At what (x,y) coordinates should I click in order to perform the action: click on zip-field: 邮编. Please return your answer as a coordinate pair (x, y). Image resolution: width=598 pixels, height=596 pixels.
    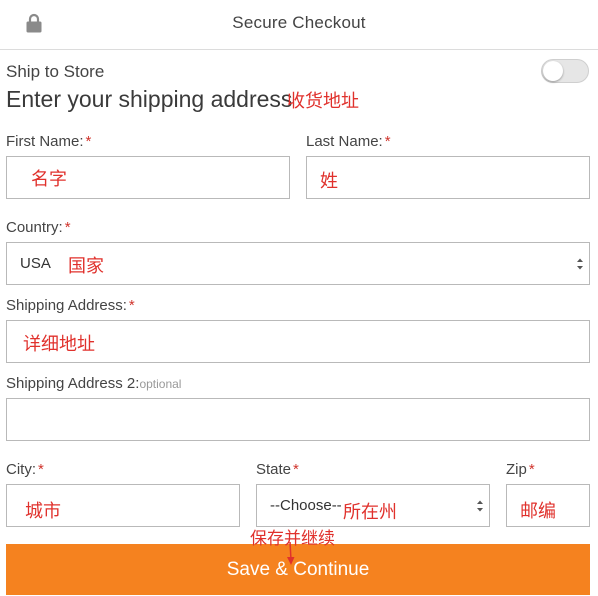
    Looking at the image, I should click on (548, 505).